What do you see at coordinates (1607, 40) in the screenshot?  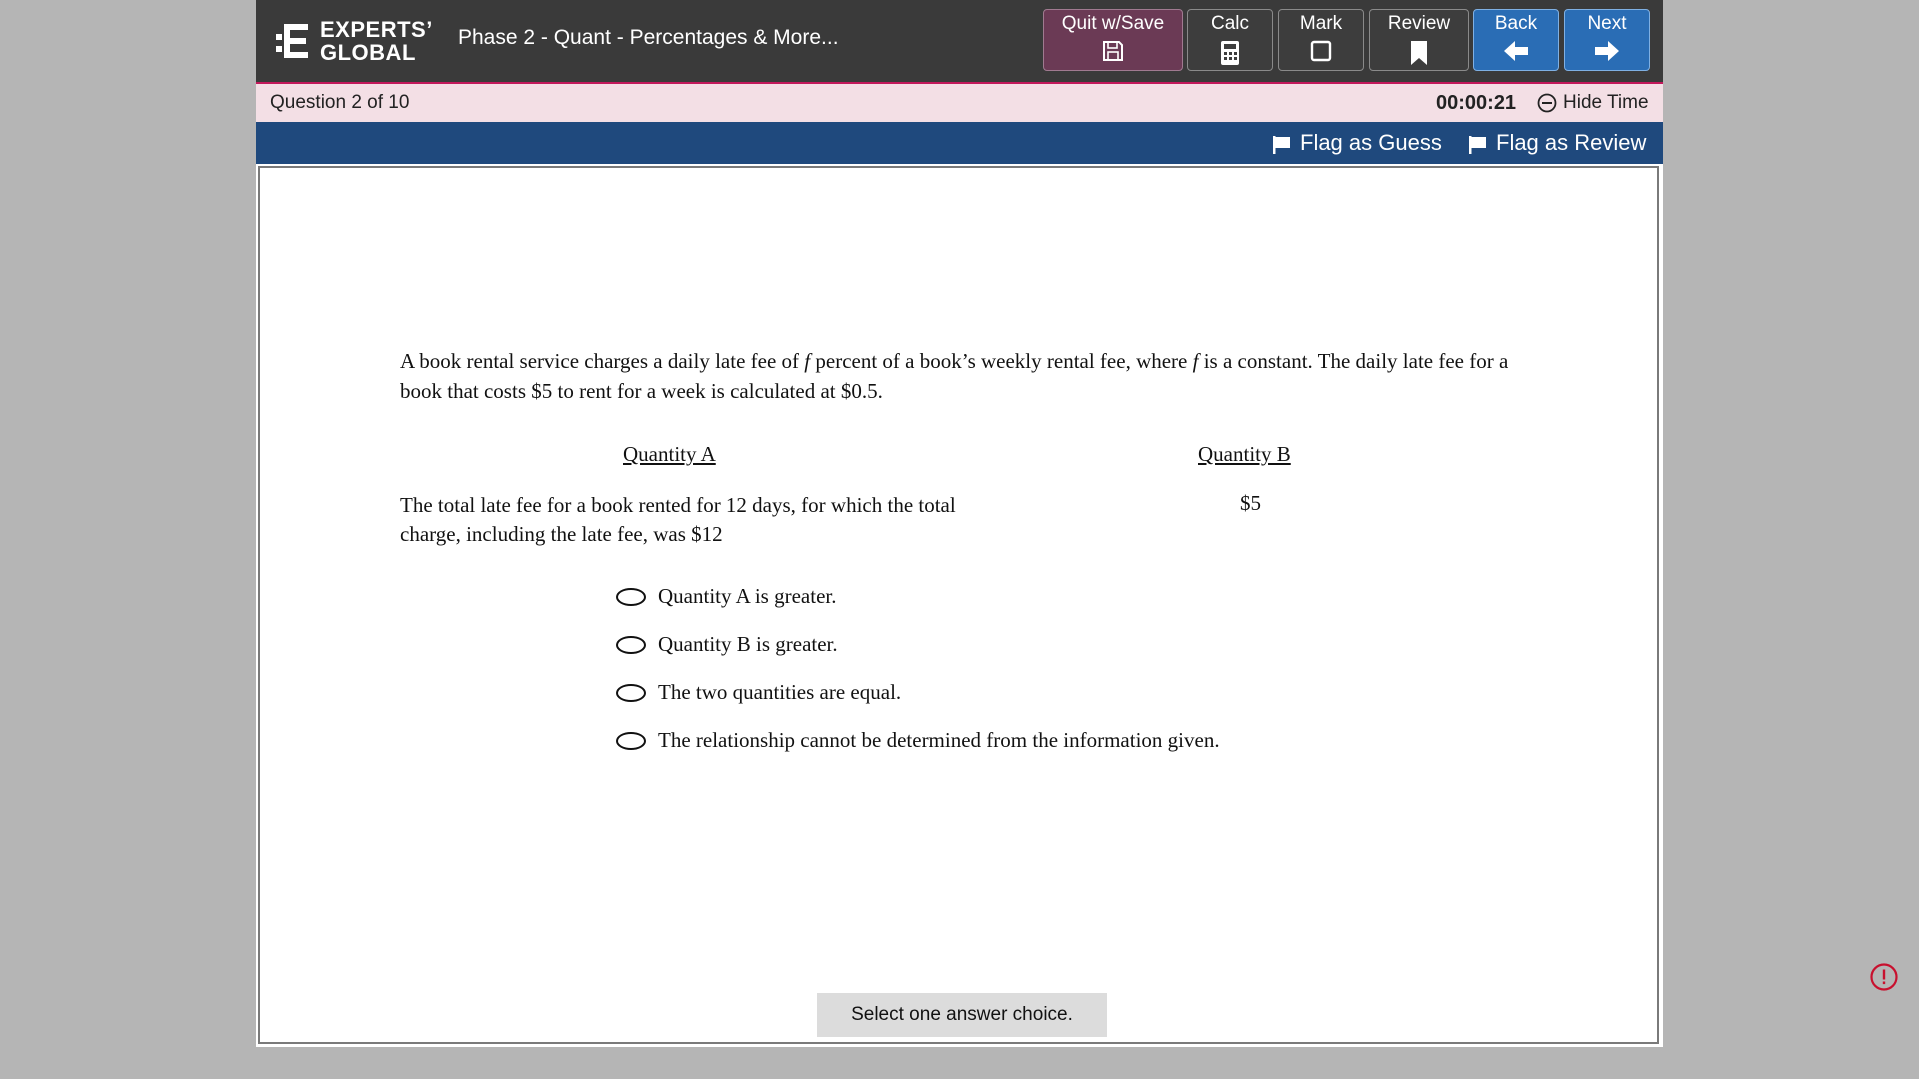 I see `next-button: Next` at bounding box center [1607, 40].